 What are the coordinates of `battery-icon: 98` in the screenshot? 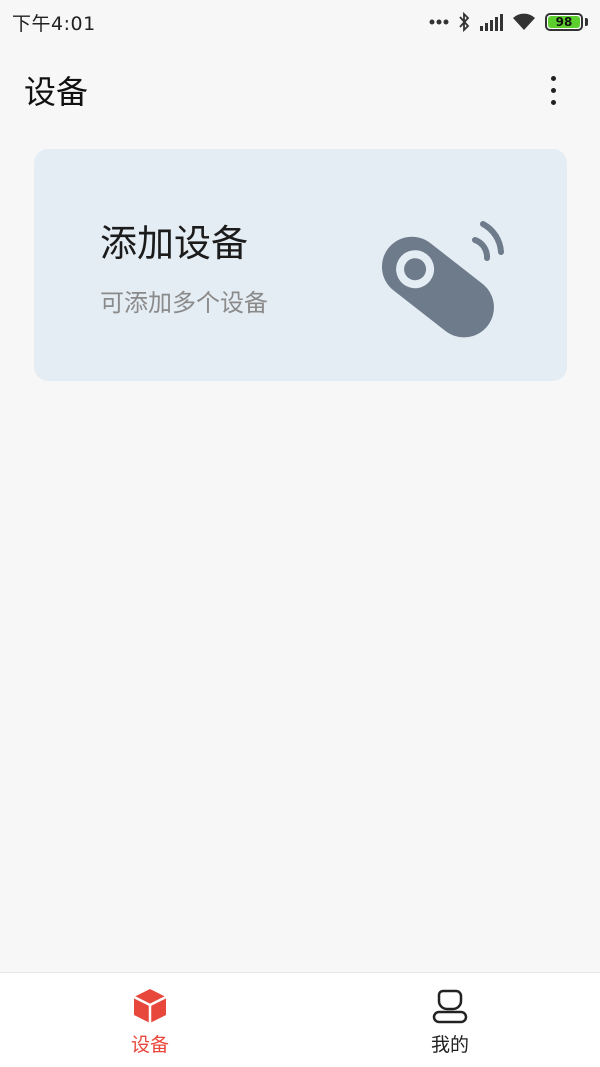 It's located at (564, 22).